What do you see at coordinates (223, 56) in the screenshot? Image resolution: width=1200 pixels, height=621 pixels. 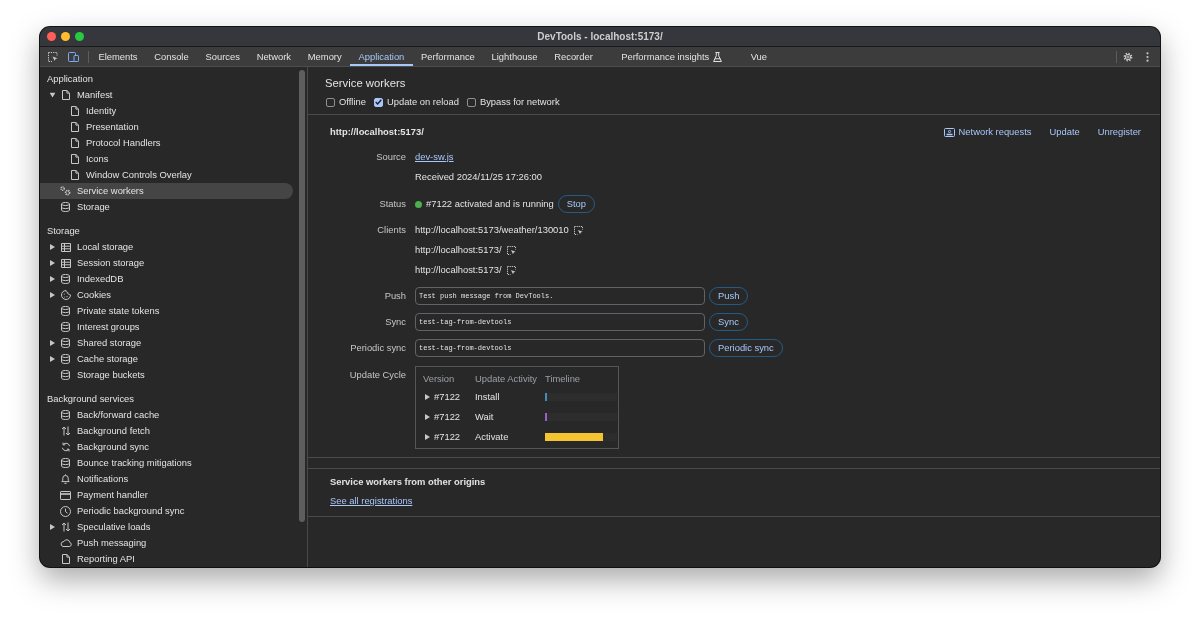 I see `tab: Sources` at bounding box center [223, 56].